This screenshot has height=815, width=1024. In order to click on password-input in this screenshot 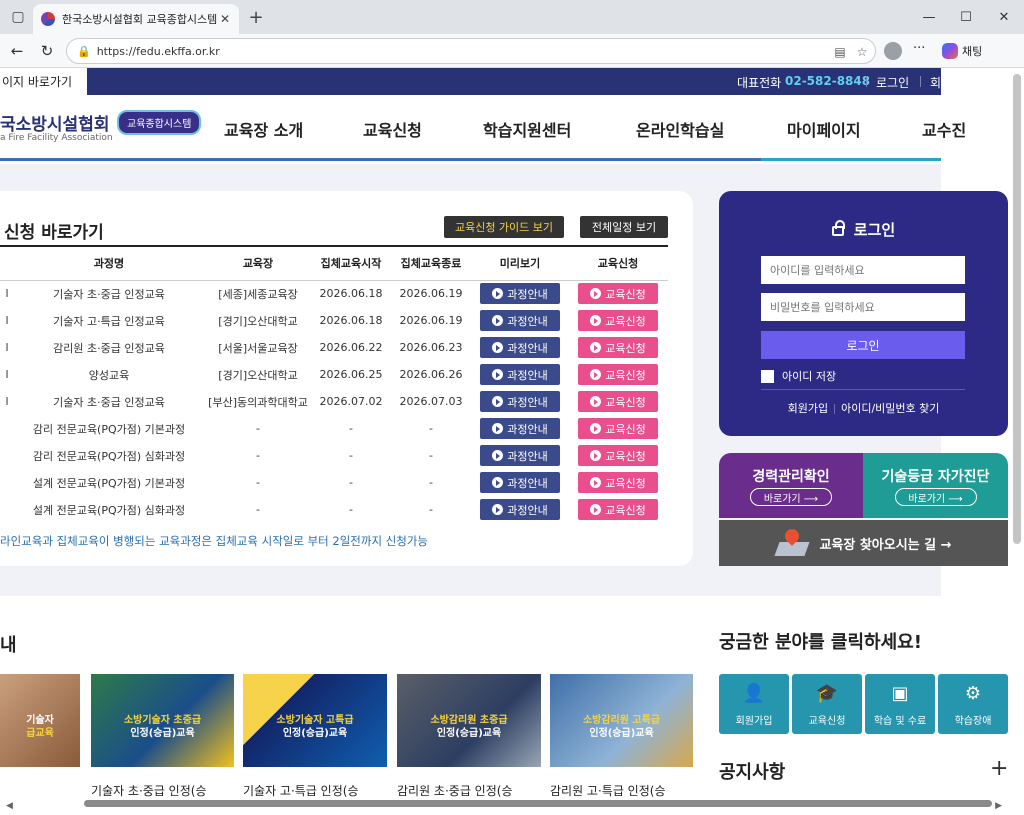, I will do `click(863, 307)`.